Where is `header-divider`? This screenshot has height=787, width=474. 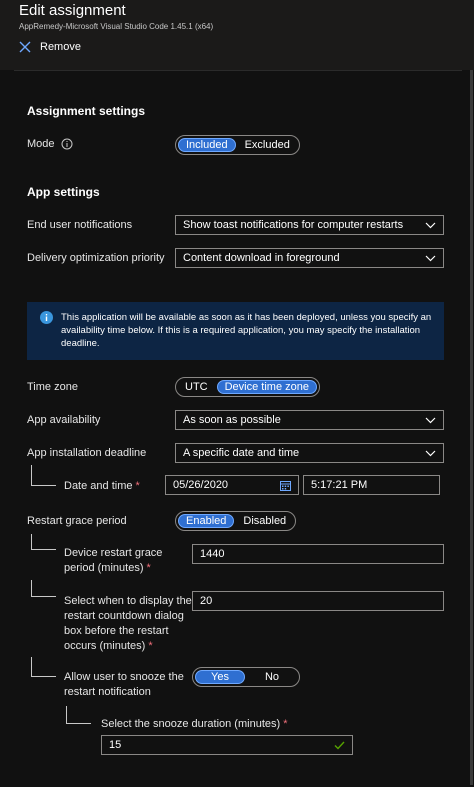
header-divider is located at coordinates (238, 70).